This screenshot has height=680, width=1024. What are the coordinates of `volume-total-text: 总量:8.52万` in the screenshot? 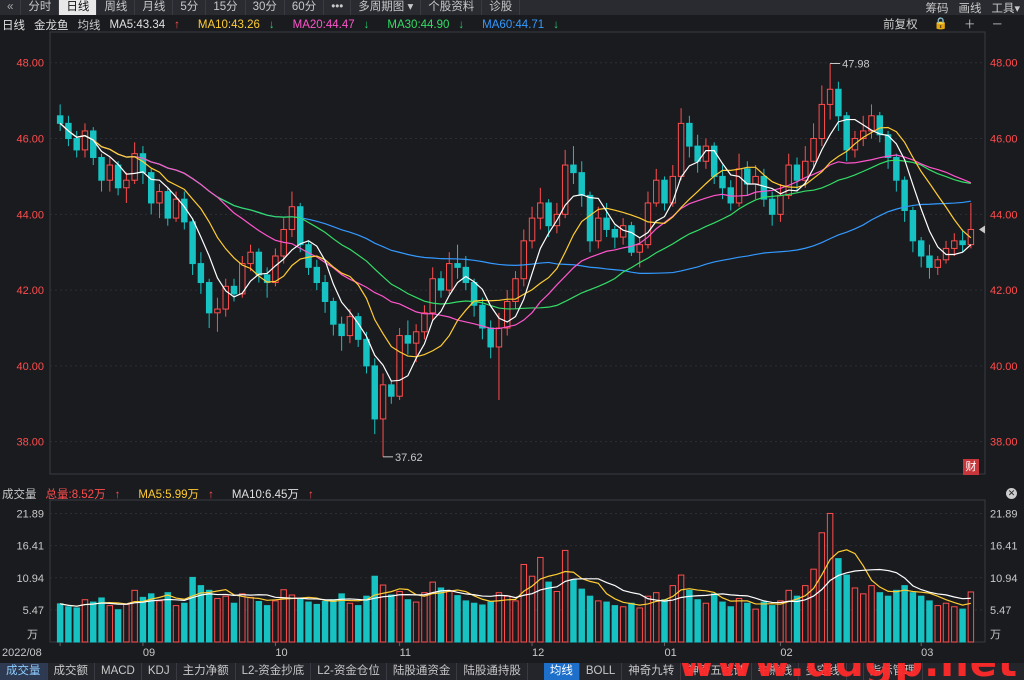 It's located at (75, 494).